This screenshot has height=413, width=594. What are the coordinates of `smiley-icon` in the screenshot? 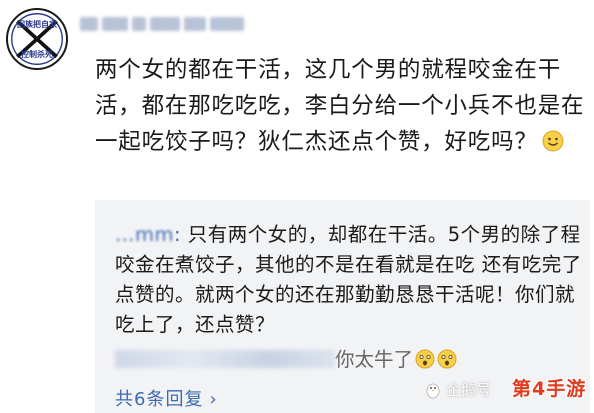 It's located at (553, 141).